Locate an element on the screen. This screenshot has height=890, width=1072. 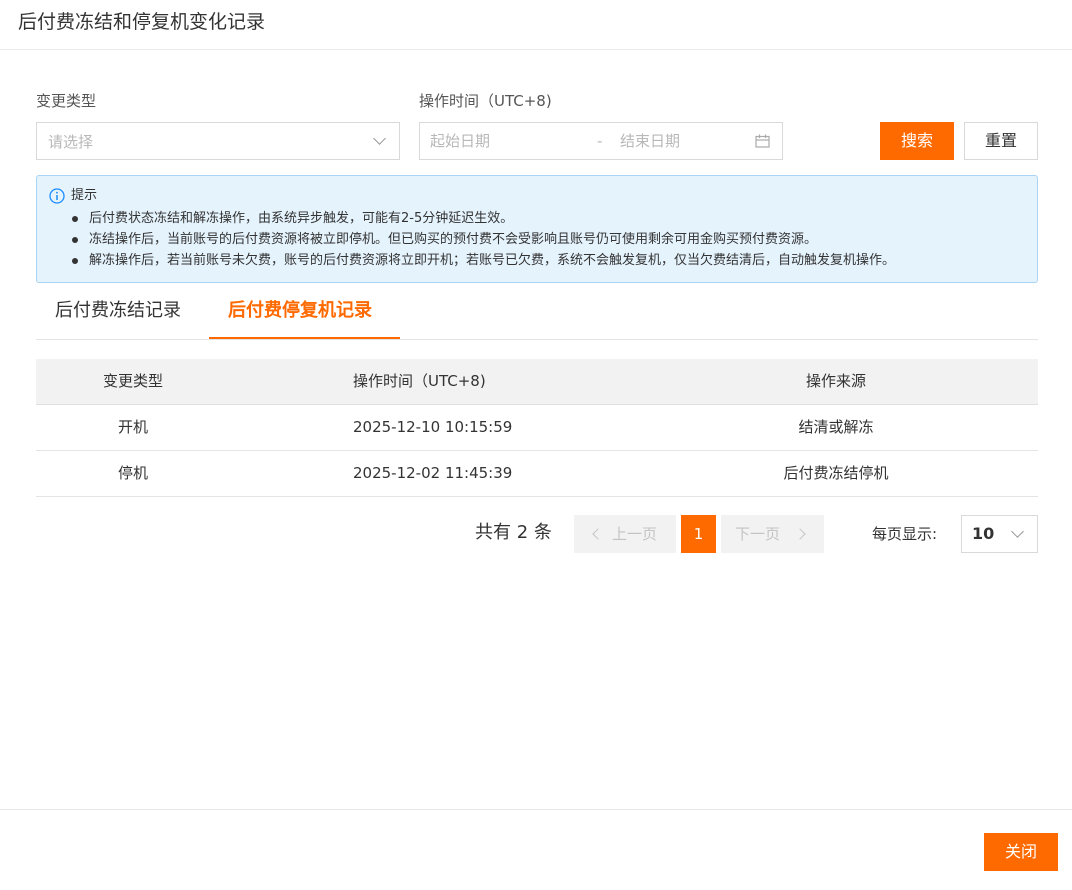
notice-item: 后付费状态冻结和解冻操作，由系统异步触发，可能有2-5分钟延迟生效。 is located at coordinates (483, 218).